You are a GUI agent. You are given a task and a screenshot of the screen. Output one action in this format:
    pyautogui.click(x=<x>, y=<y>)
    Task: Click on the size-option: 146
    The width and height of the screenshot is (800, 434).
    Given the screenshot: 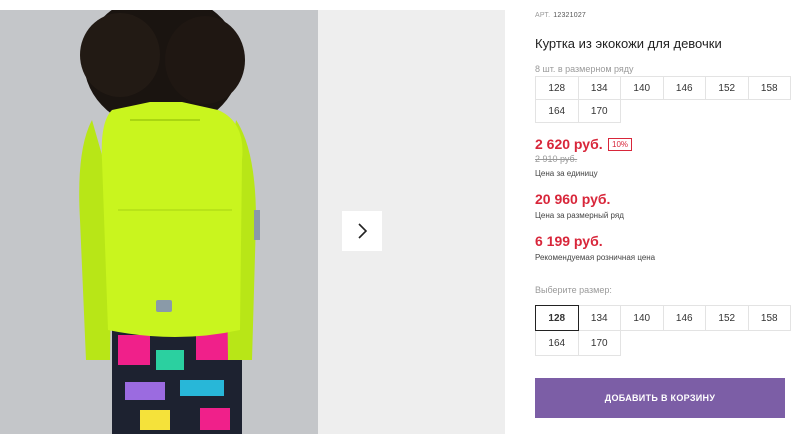 What is the action you would take?
    pyautogui.click(x=684, y=318)
    